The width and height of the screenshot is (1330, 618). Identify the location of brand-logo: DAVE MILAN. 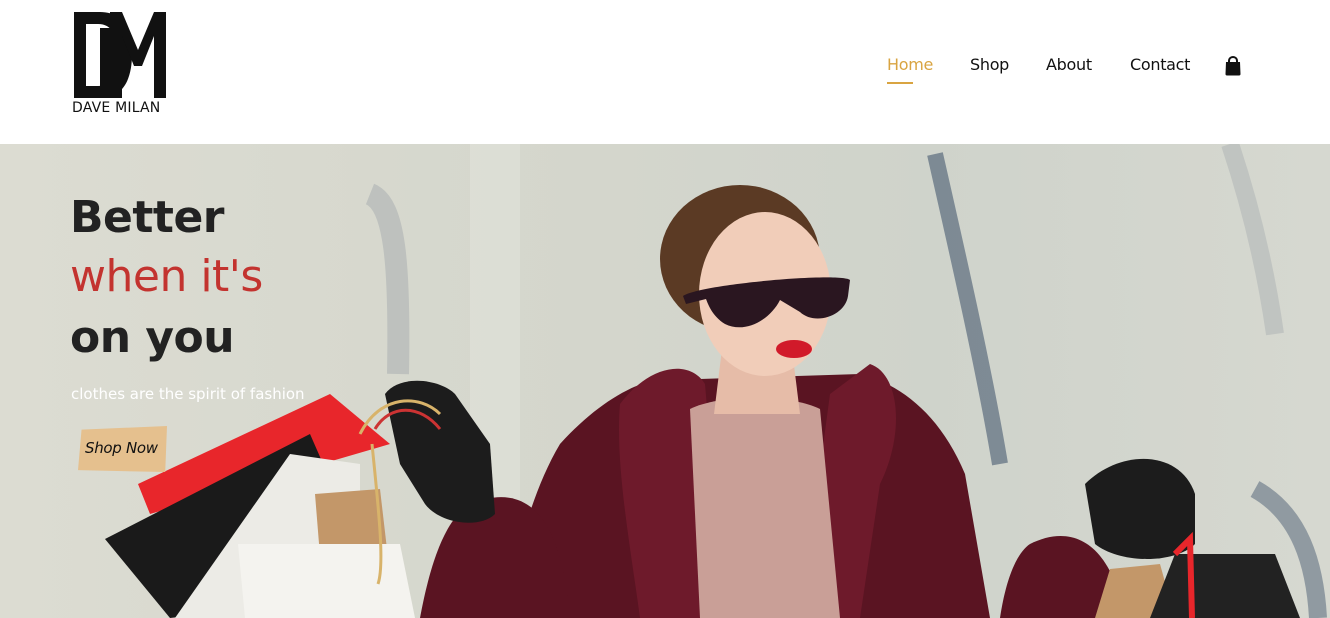
(120, 64).